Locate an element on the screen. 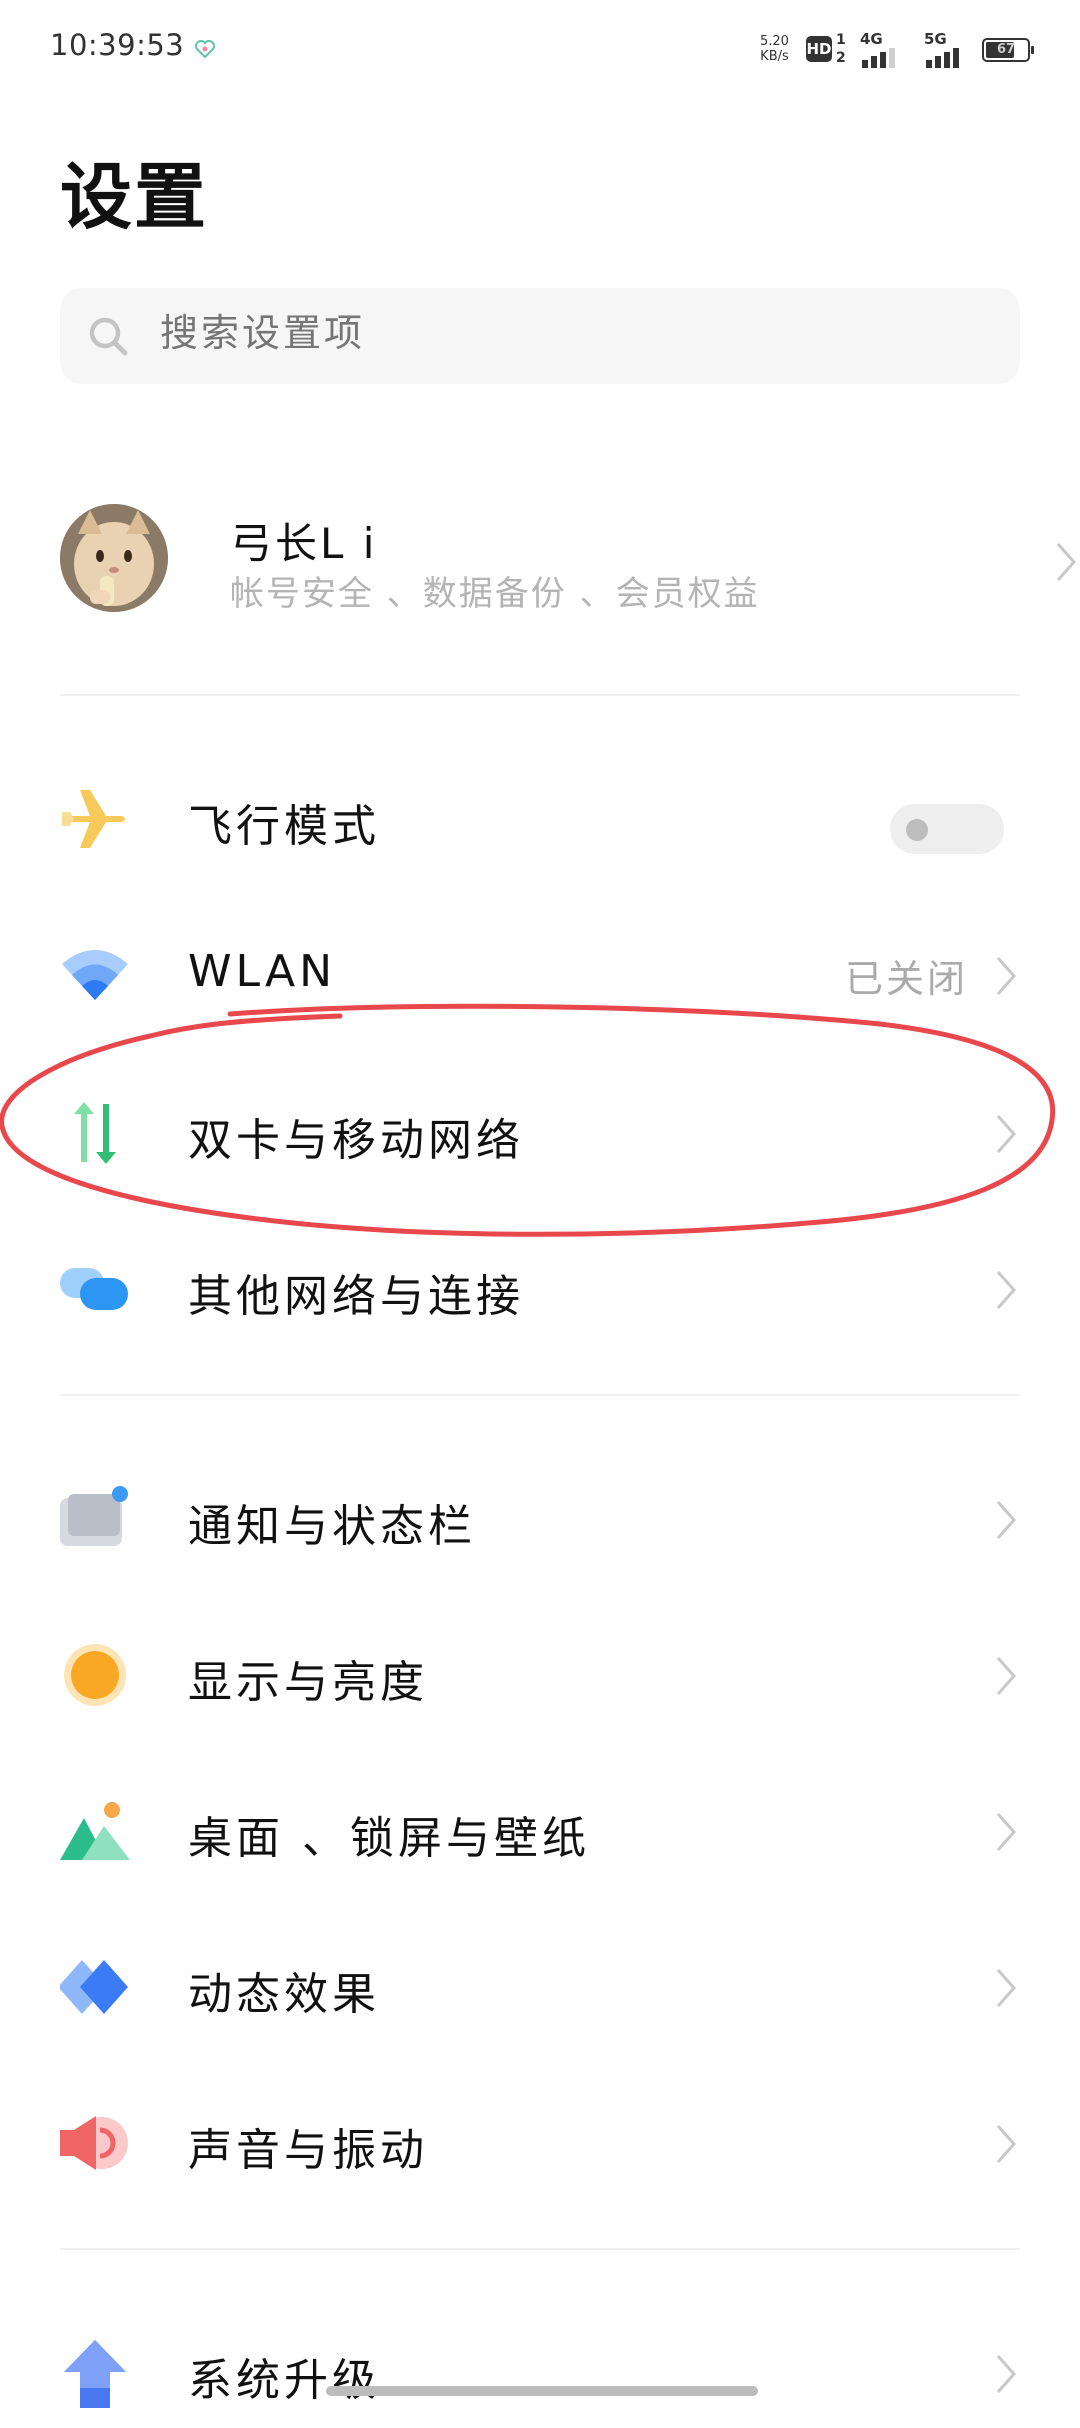  settings-item-label: 双卡与移动网络 is located at coordinates (356, 1140).